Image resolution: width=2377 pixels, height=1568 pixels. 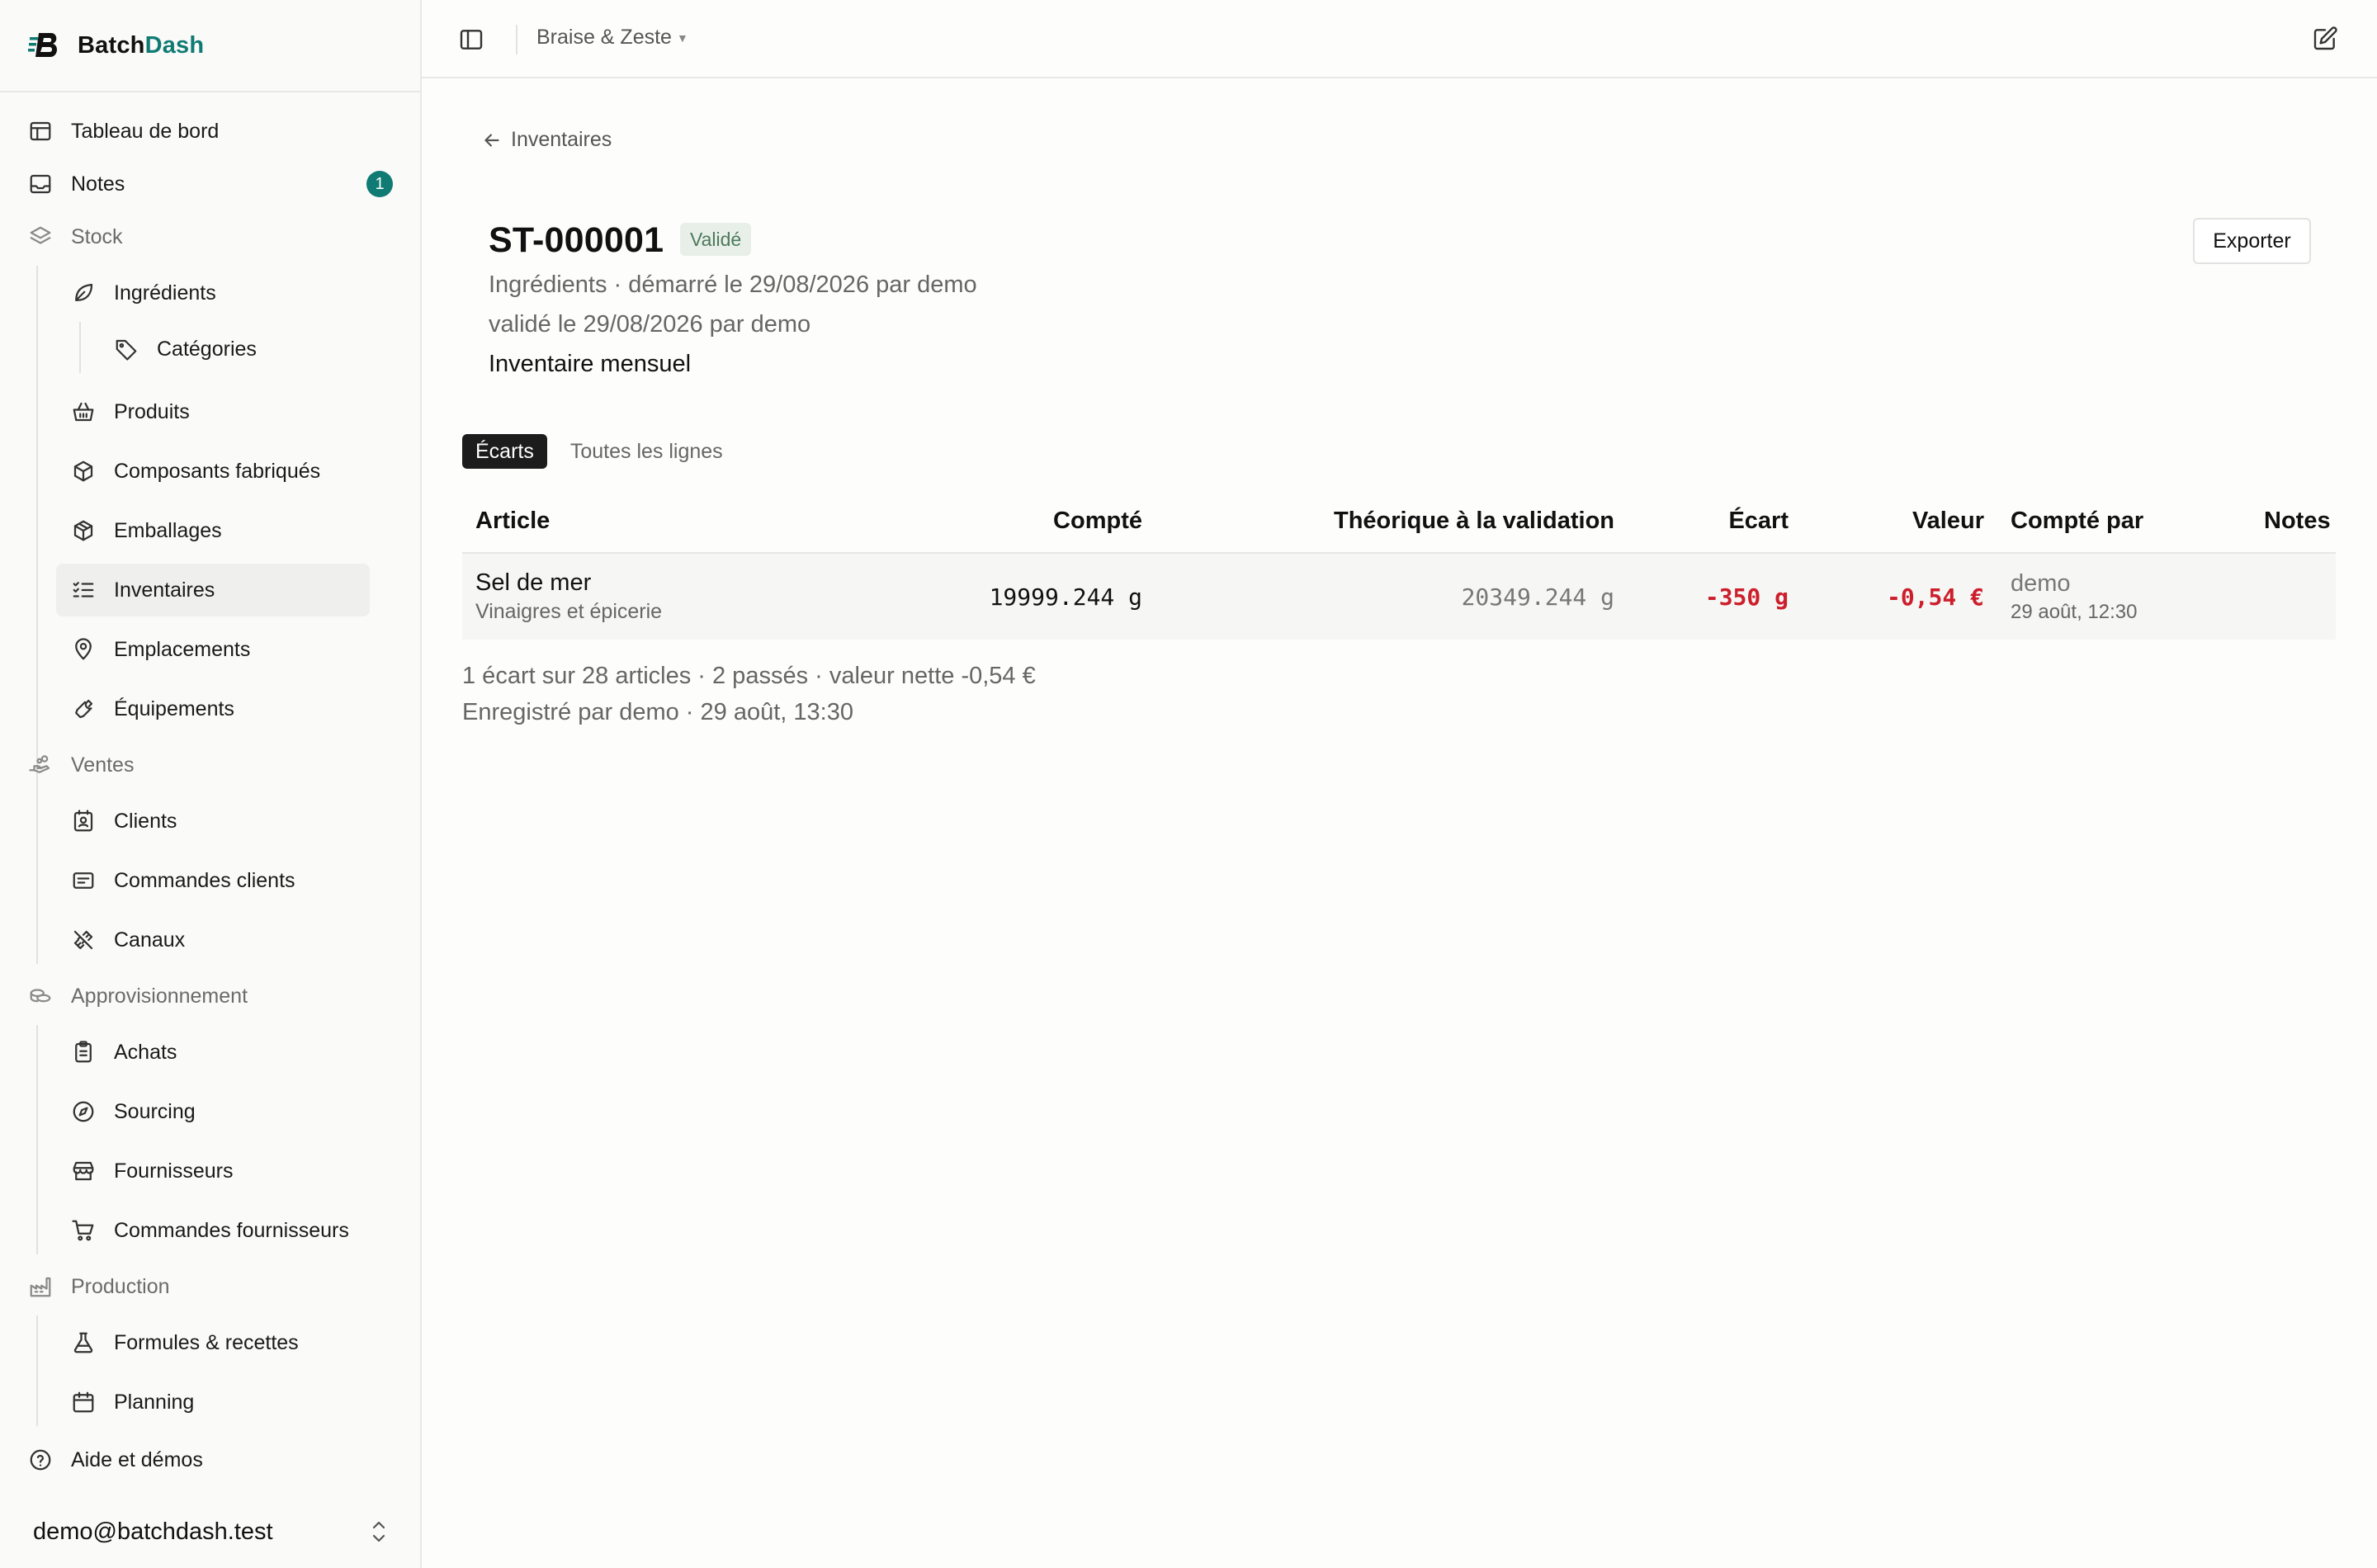 What do you see at coordinates (40, 184) in the screenshot?
I see `inbox-icon` at bounding box center [40, 184].